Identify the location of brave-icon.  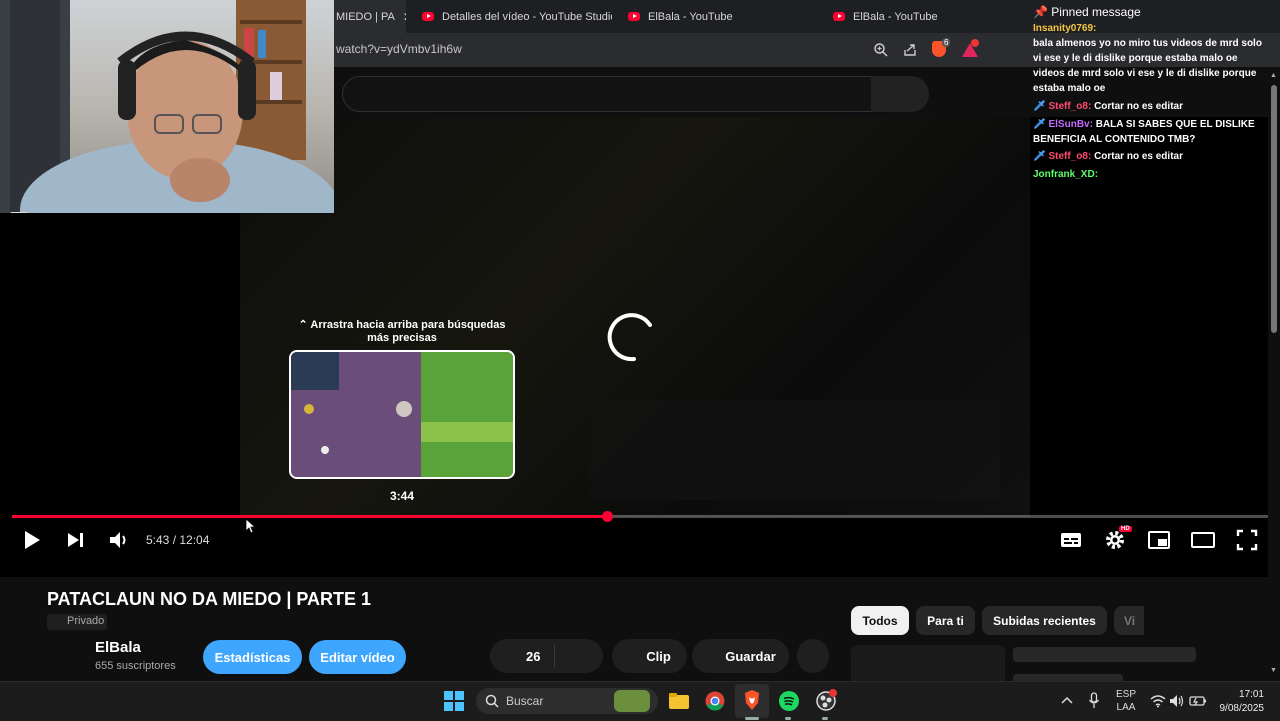
(752, 700).